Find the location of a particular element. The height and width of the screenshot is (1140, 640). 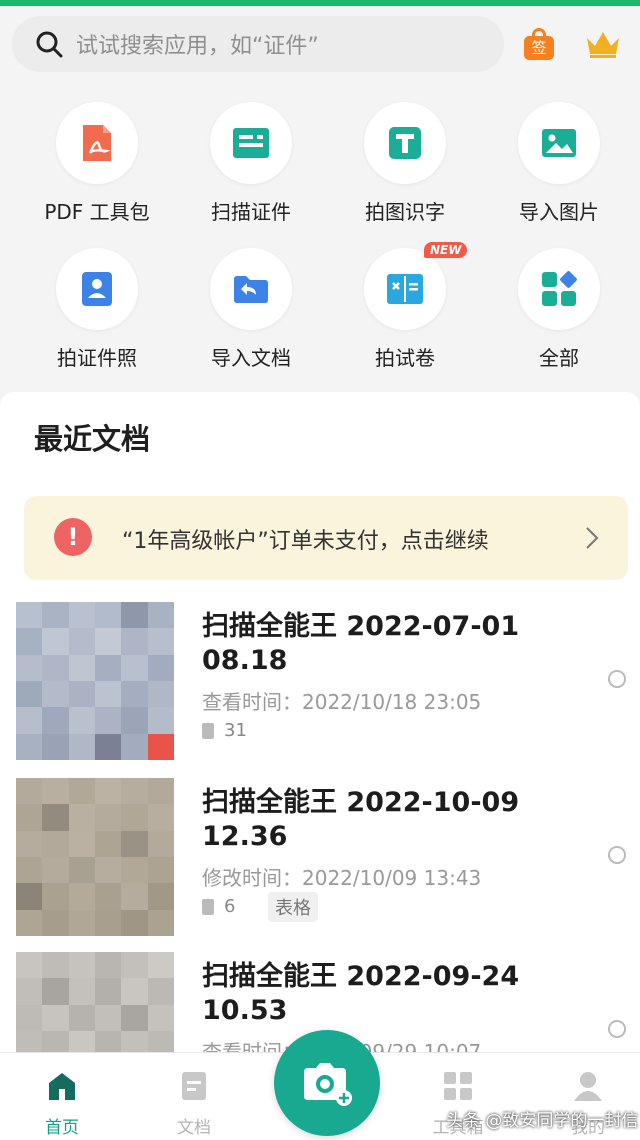

tool-label: 扫描证件 is located at coordinates (251, 212).